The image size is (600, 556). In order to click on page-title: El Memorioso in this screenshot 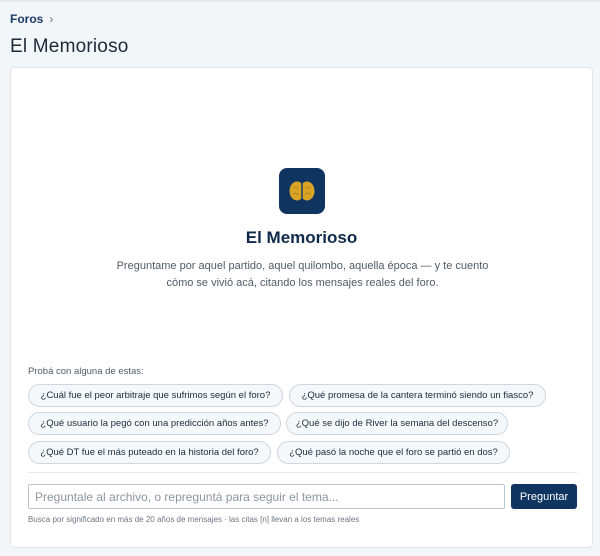, I will do `click(69, 46)`.